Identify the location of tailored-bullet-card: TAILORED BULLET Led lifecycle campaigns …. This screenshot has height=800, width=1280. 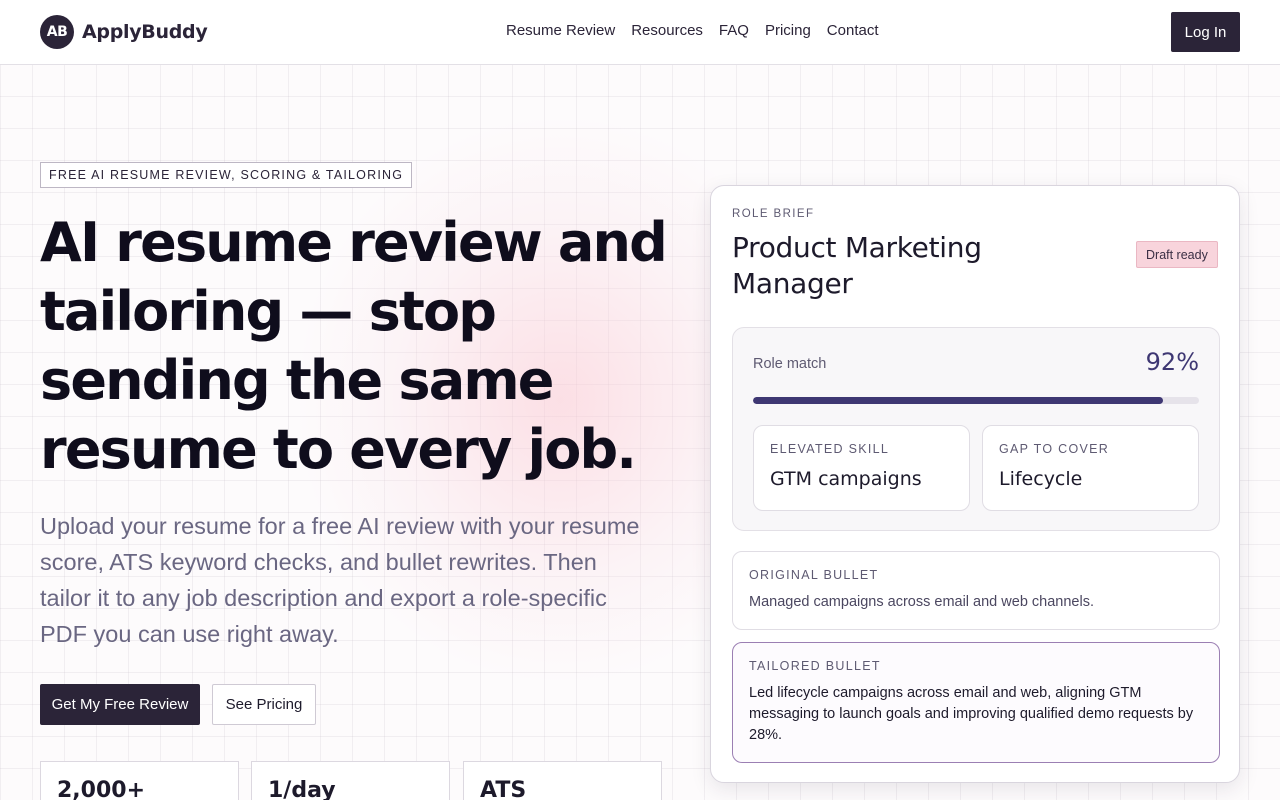
(976, 702).